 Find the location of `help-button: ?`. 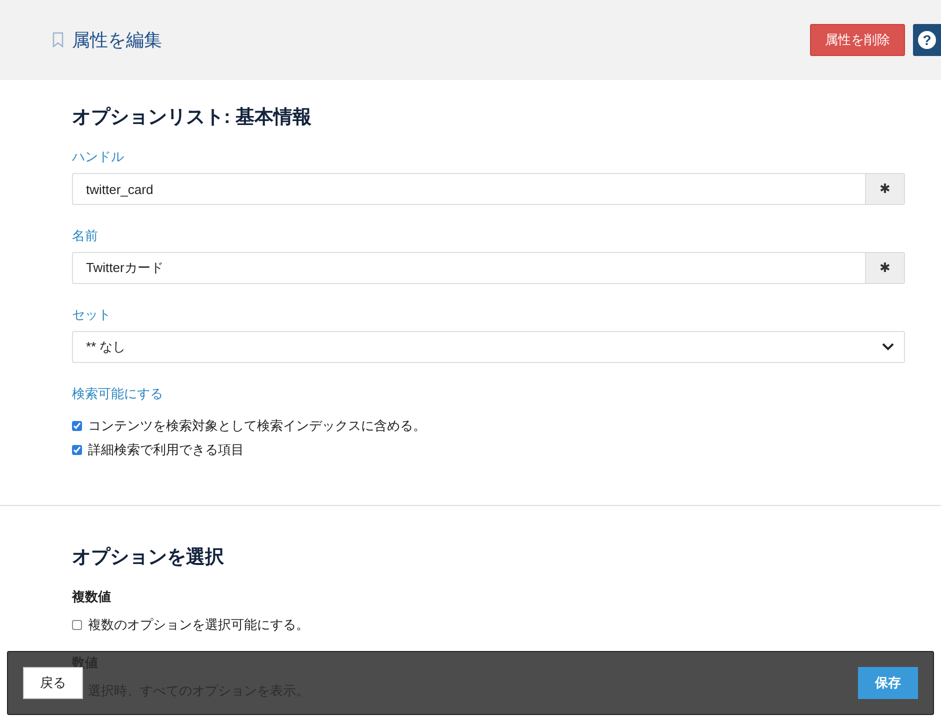

help-button: ? is located at coordinates (927, 40).